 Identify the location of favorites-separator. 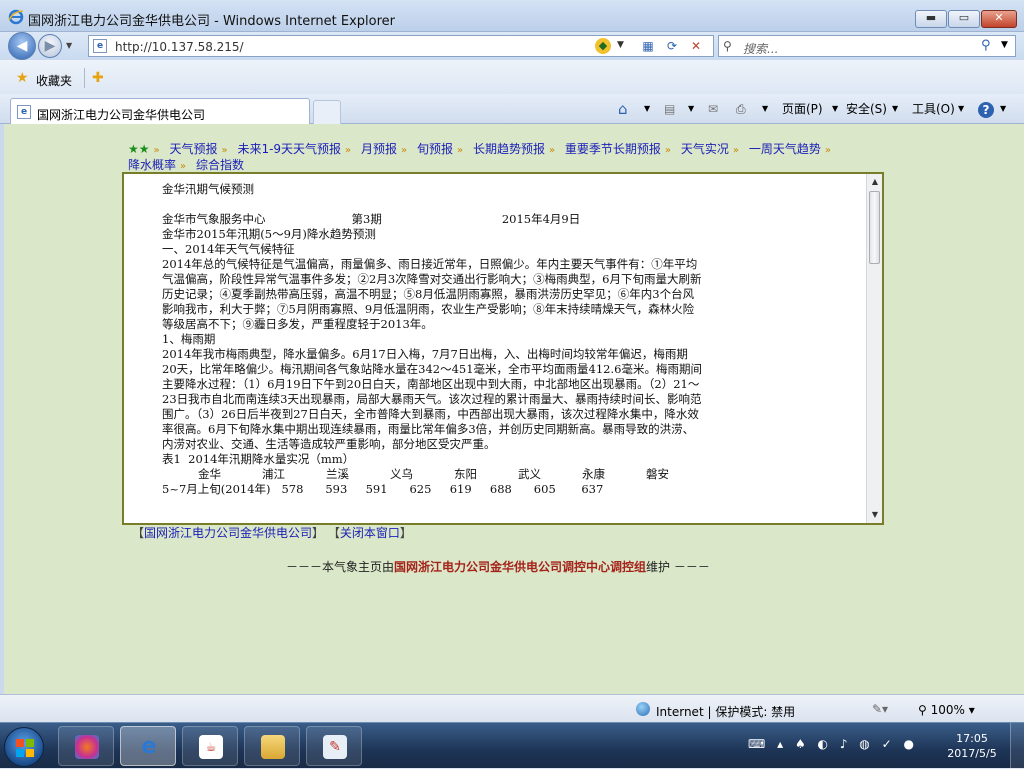
(84, 78).